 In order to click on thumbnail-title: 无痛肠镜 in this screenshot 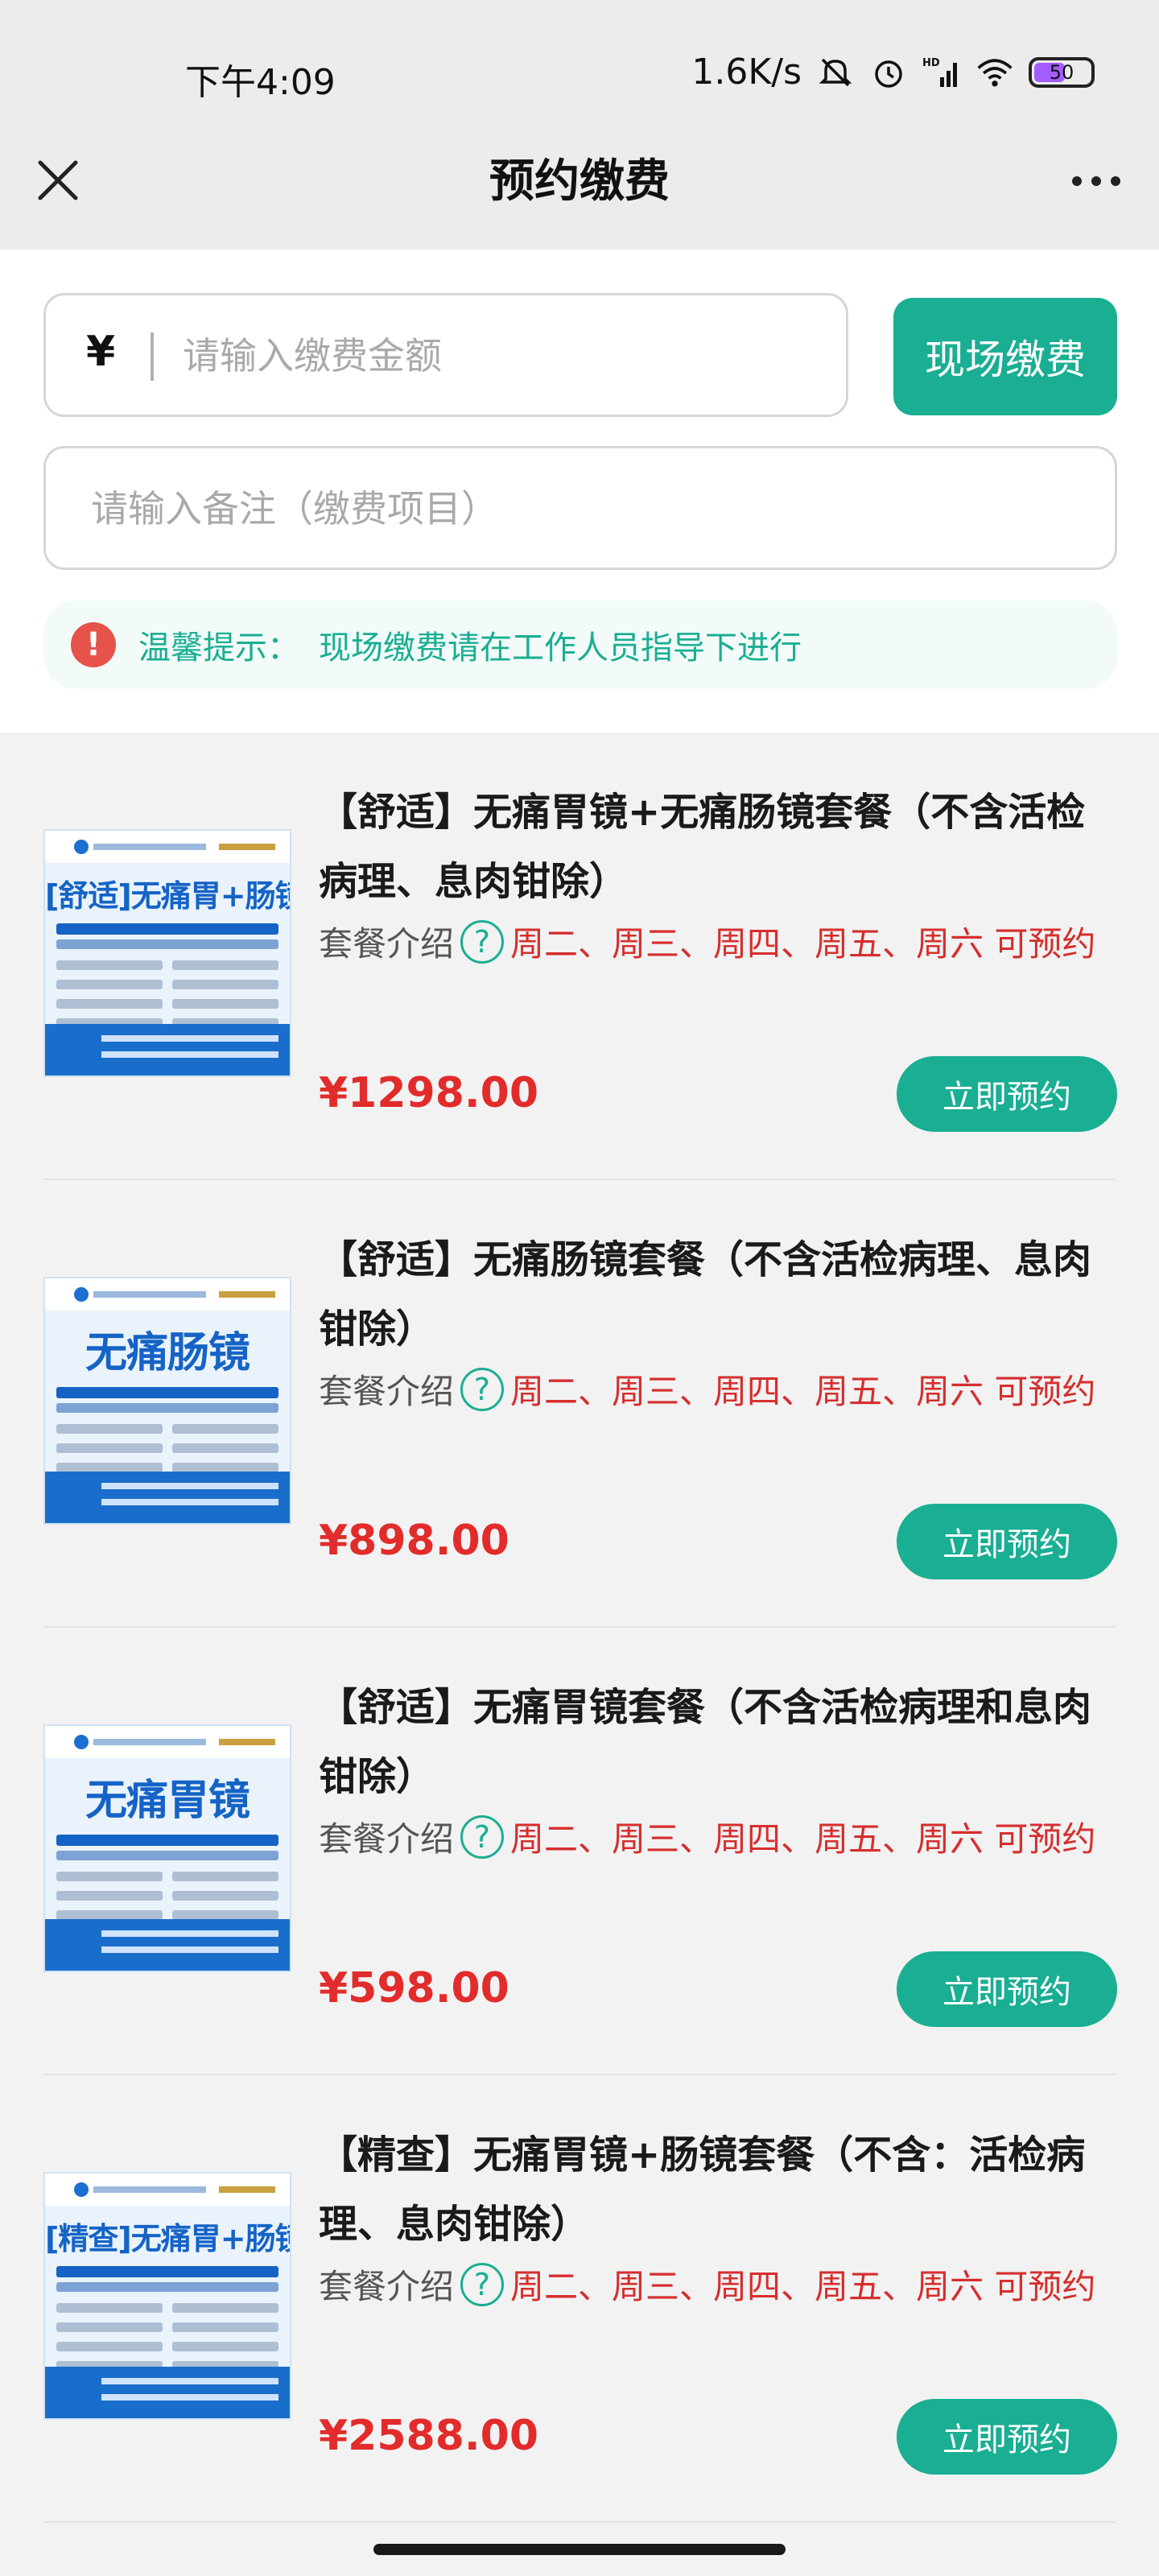, I will do `click(167, 1353)`.